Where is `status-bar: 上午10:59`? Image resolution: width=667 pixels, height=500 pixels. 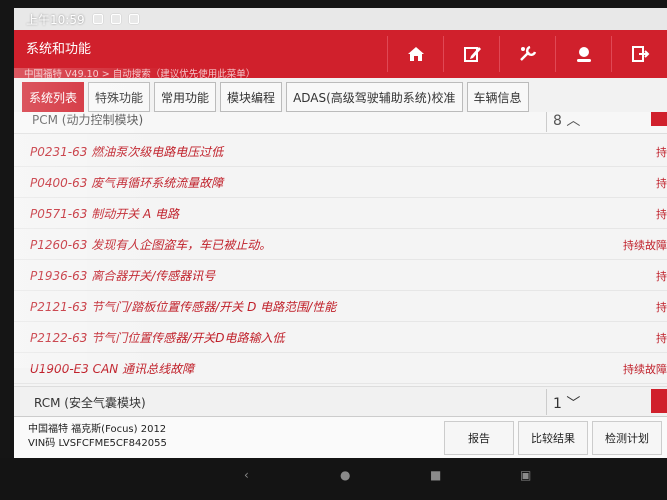
status-bar: 上午10:59 is located at coordinates (340, 19).